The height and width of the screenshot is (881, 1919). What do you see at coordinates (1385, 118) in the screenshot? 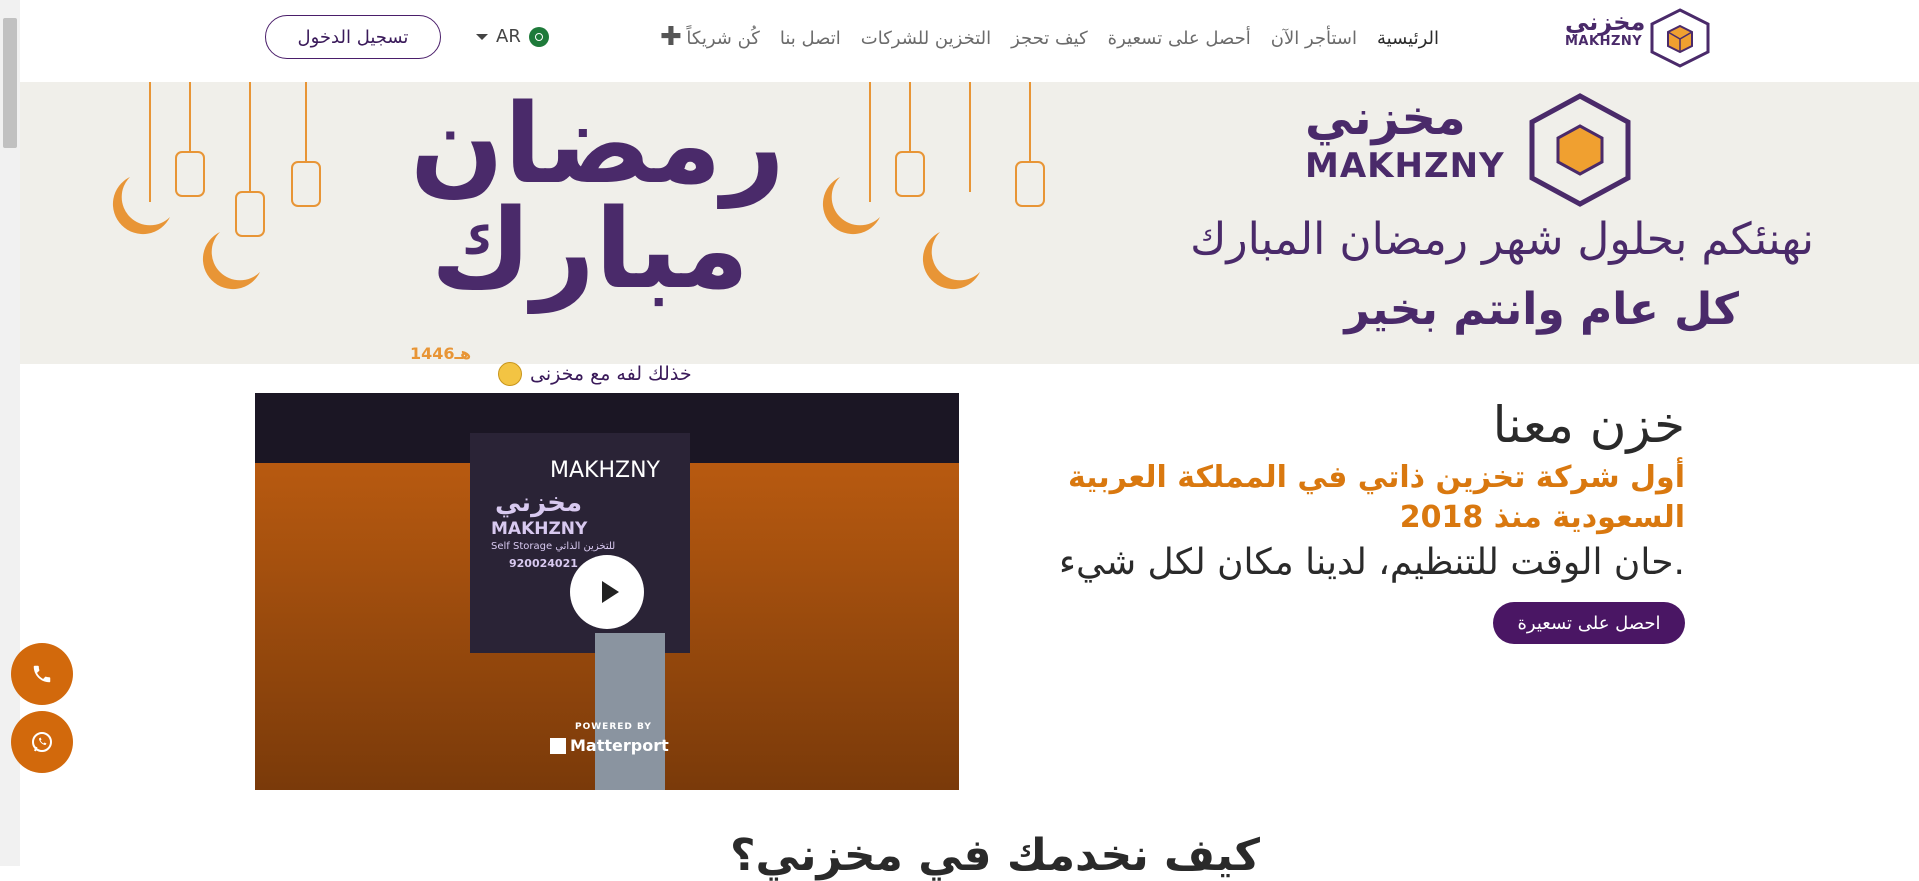
I see `banner-brand-ar: مخزني` at bounding box center [1385, 118].